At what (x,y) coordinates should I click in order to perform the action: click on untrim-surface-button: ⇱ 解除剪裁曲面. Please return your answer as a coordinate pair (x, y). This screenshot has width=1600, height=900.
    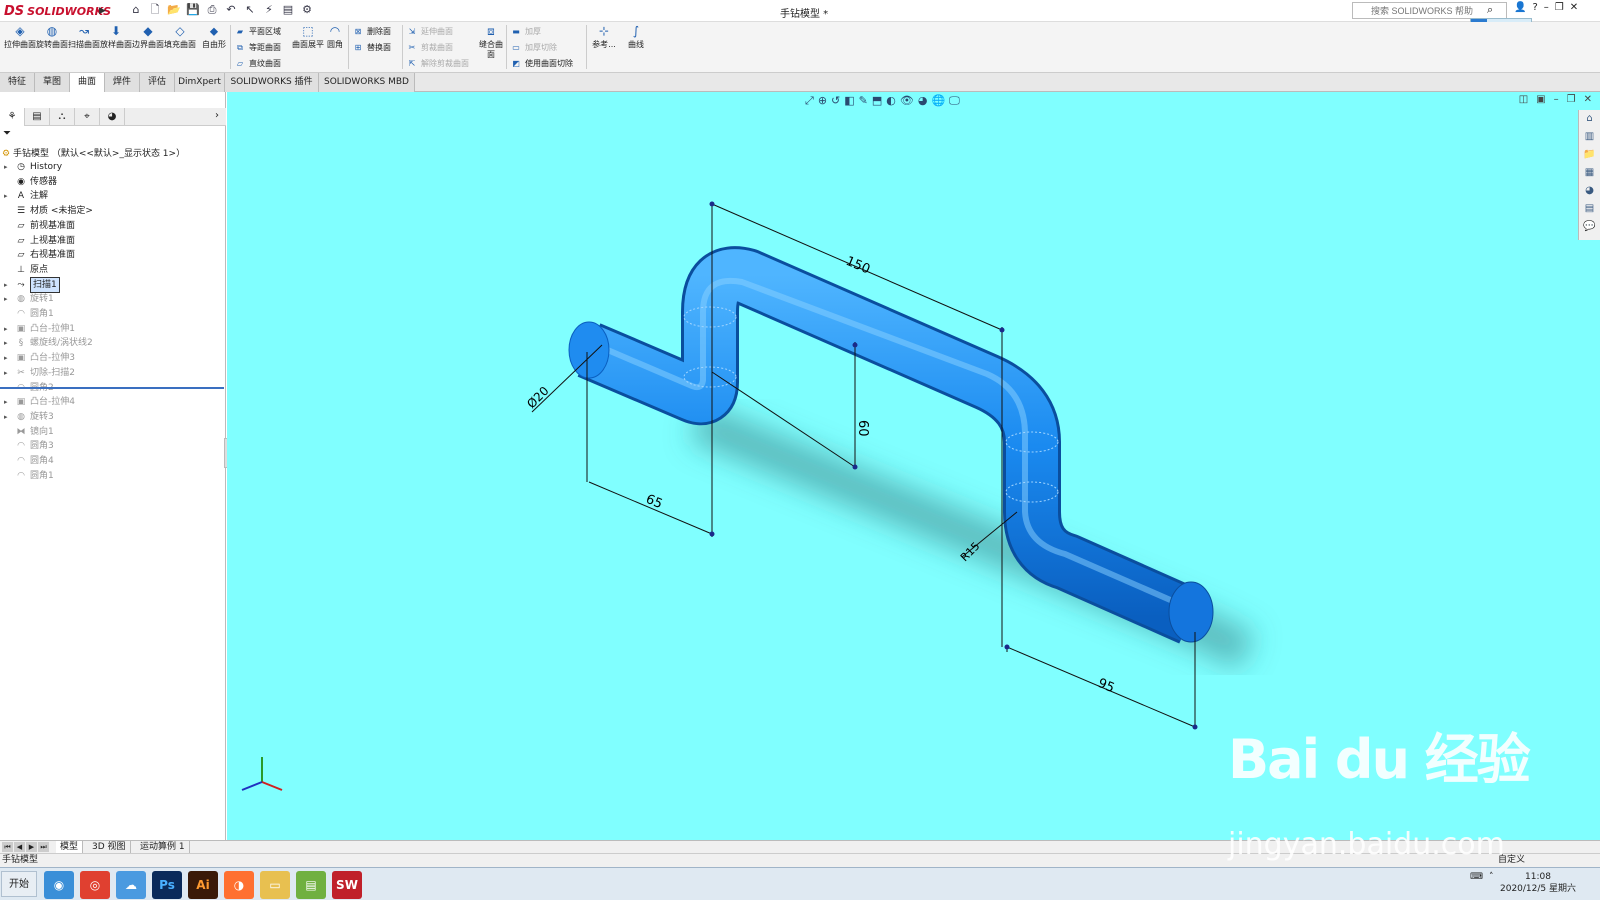
    Looking at the image, I should click on (437, 63).